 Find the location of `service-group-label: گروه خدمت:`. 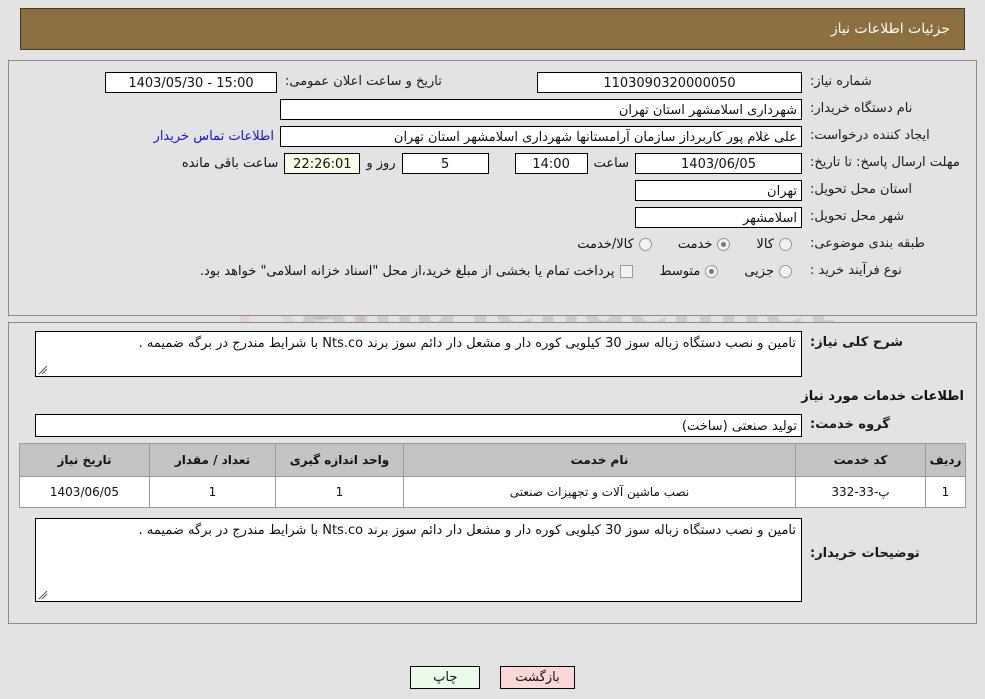

service-group-label: گروه خدمت: is located at coordinates (850, 425).